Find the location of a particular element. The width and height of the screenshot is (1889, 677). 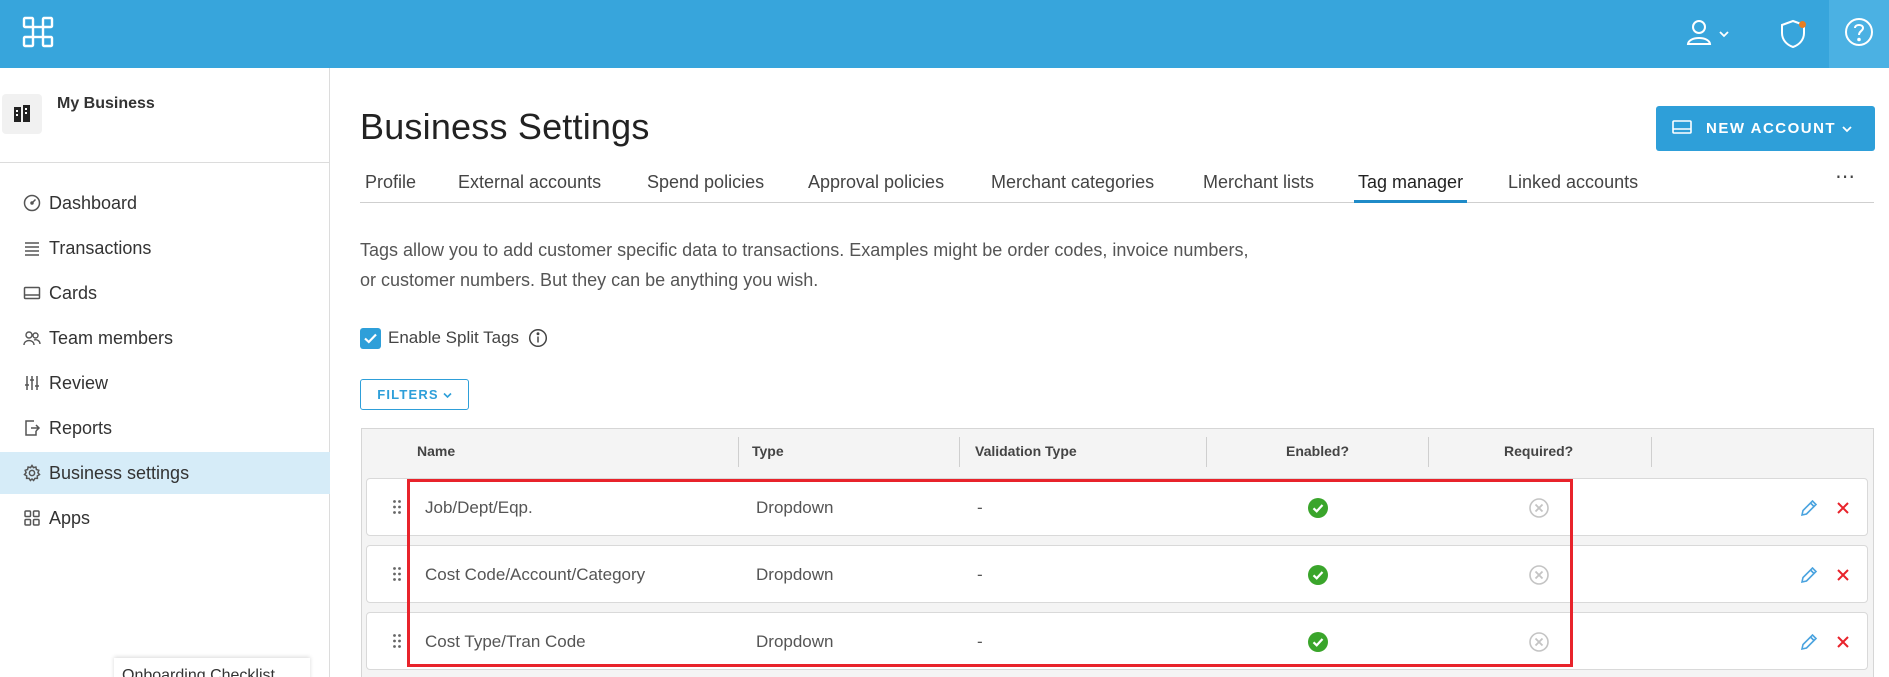

tab-merchant-lists: Merchant lists is located at coordinates (1258, 181).